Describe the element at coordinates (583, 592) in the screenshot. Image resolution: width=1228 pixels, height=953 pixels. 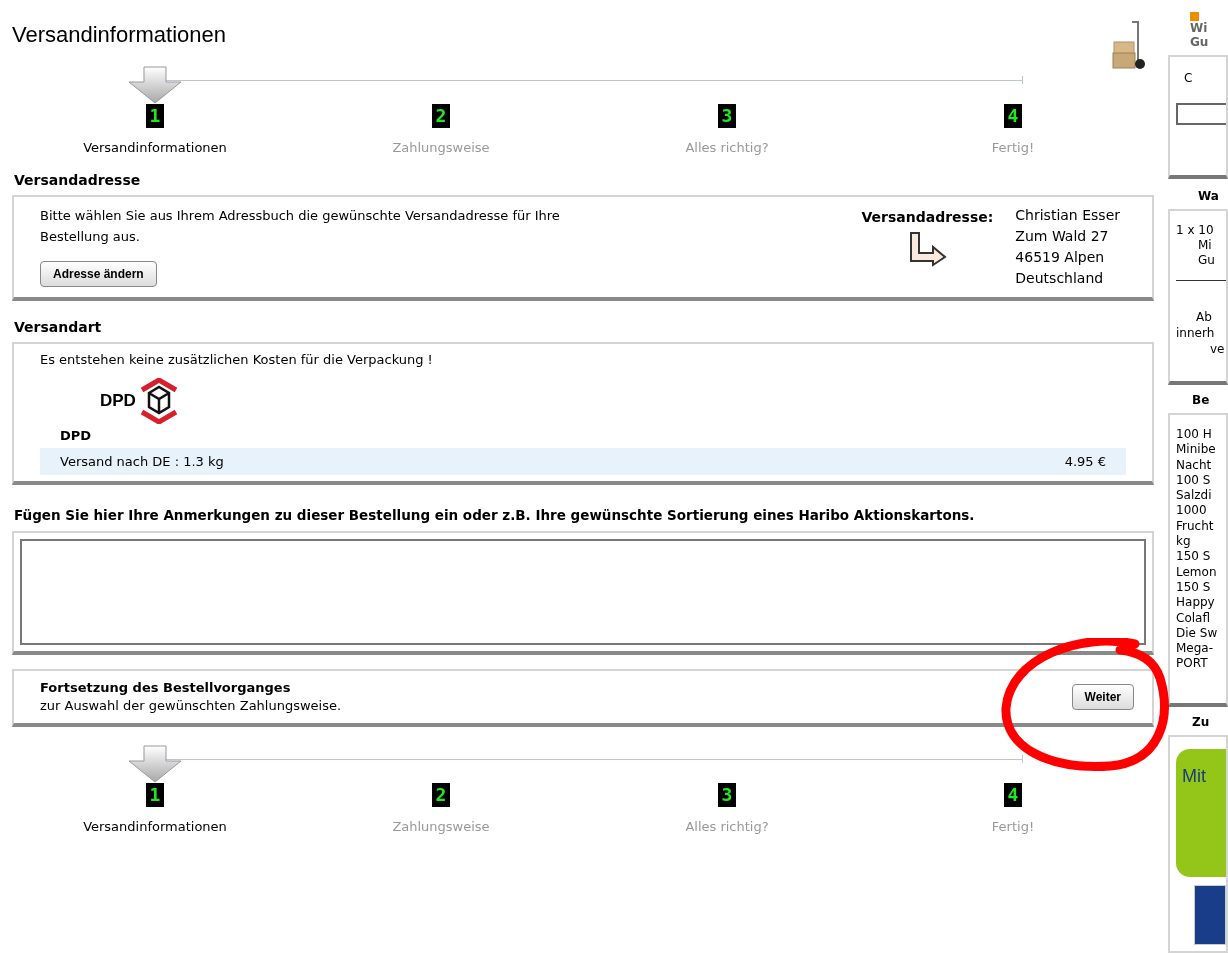
I see `comments-field` at that location.